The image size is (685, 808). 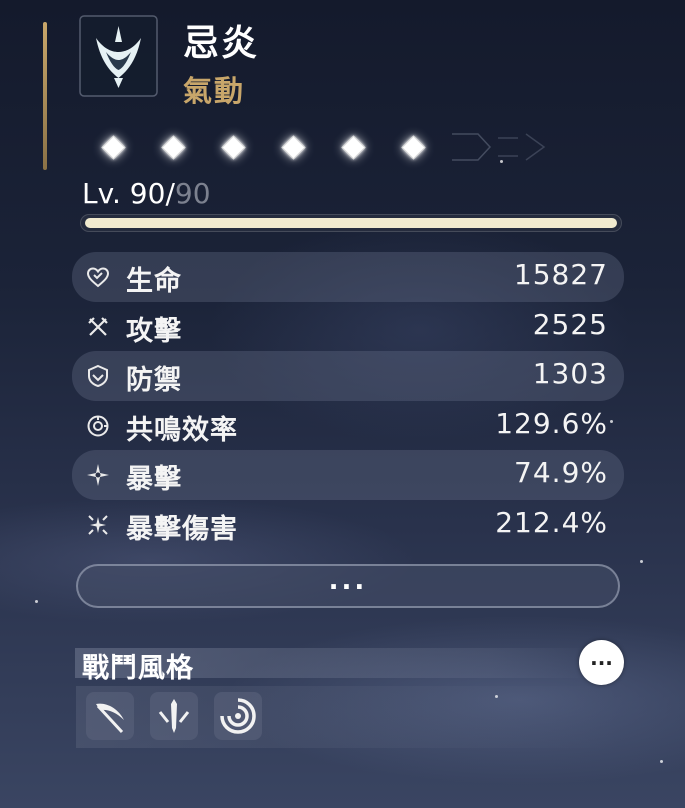 What do you see at coordinates (154, 331) in the screenshot?
I see `stat-label: 攻擊` at bounding box center [154, 331].